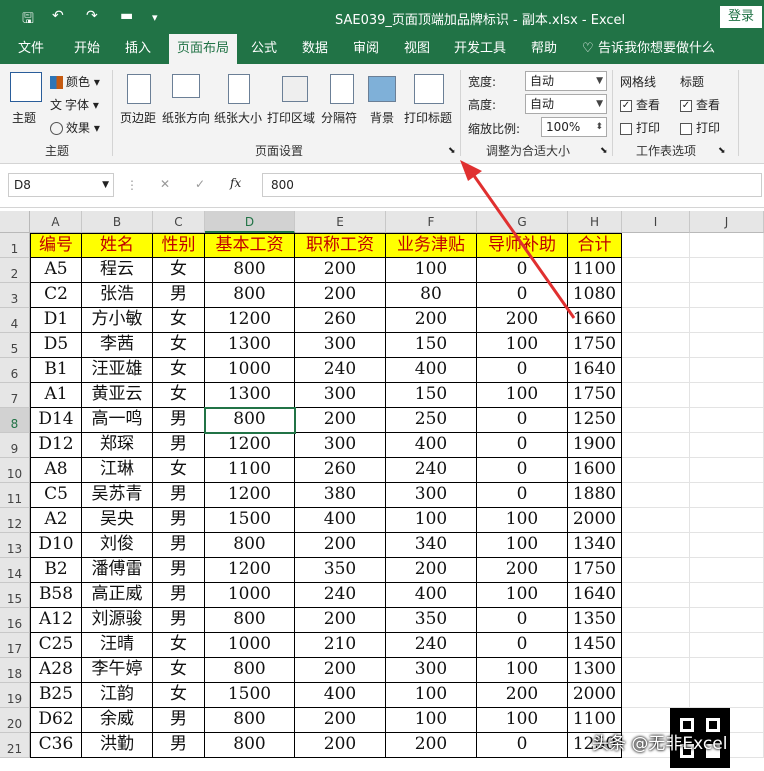 This screenshot has height=771, width=764. What do you see at coordinates (56, 420) in the screenshot?
I see `table-cell: D14` at bounding box center [56, 420].